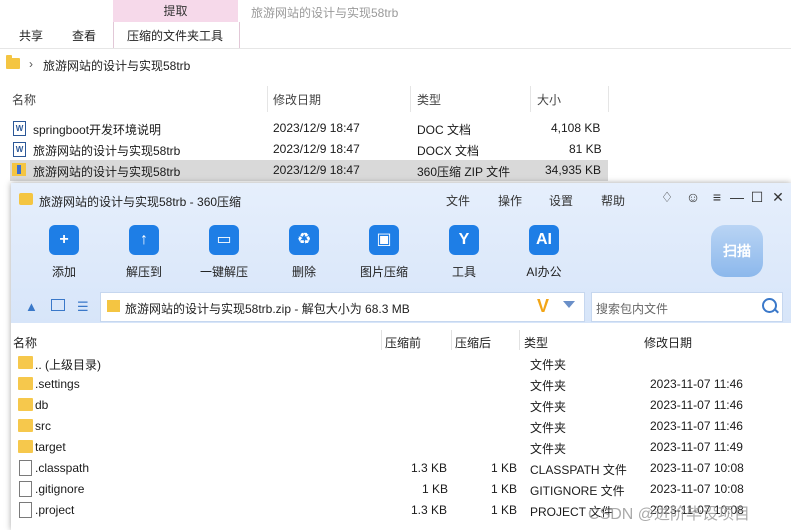  What do you see at coordinates (401, 426) in the screenshot?
I see `zip-list-item: src 文件夹 2023-11-07 11:46` at bounding box center [401, 426].